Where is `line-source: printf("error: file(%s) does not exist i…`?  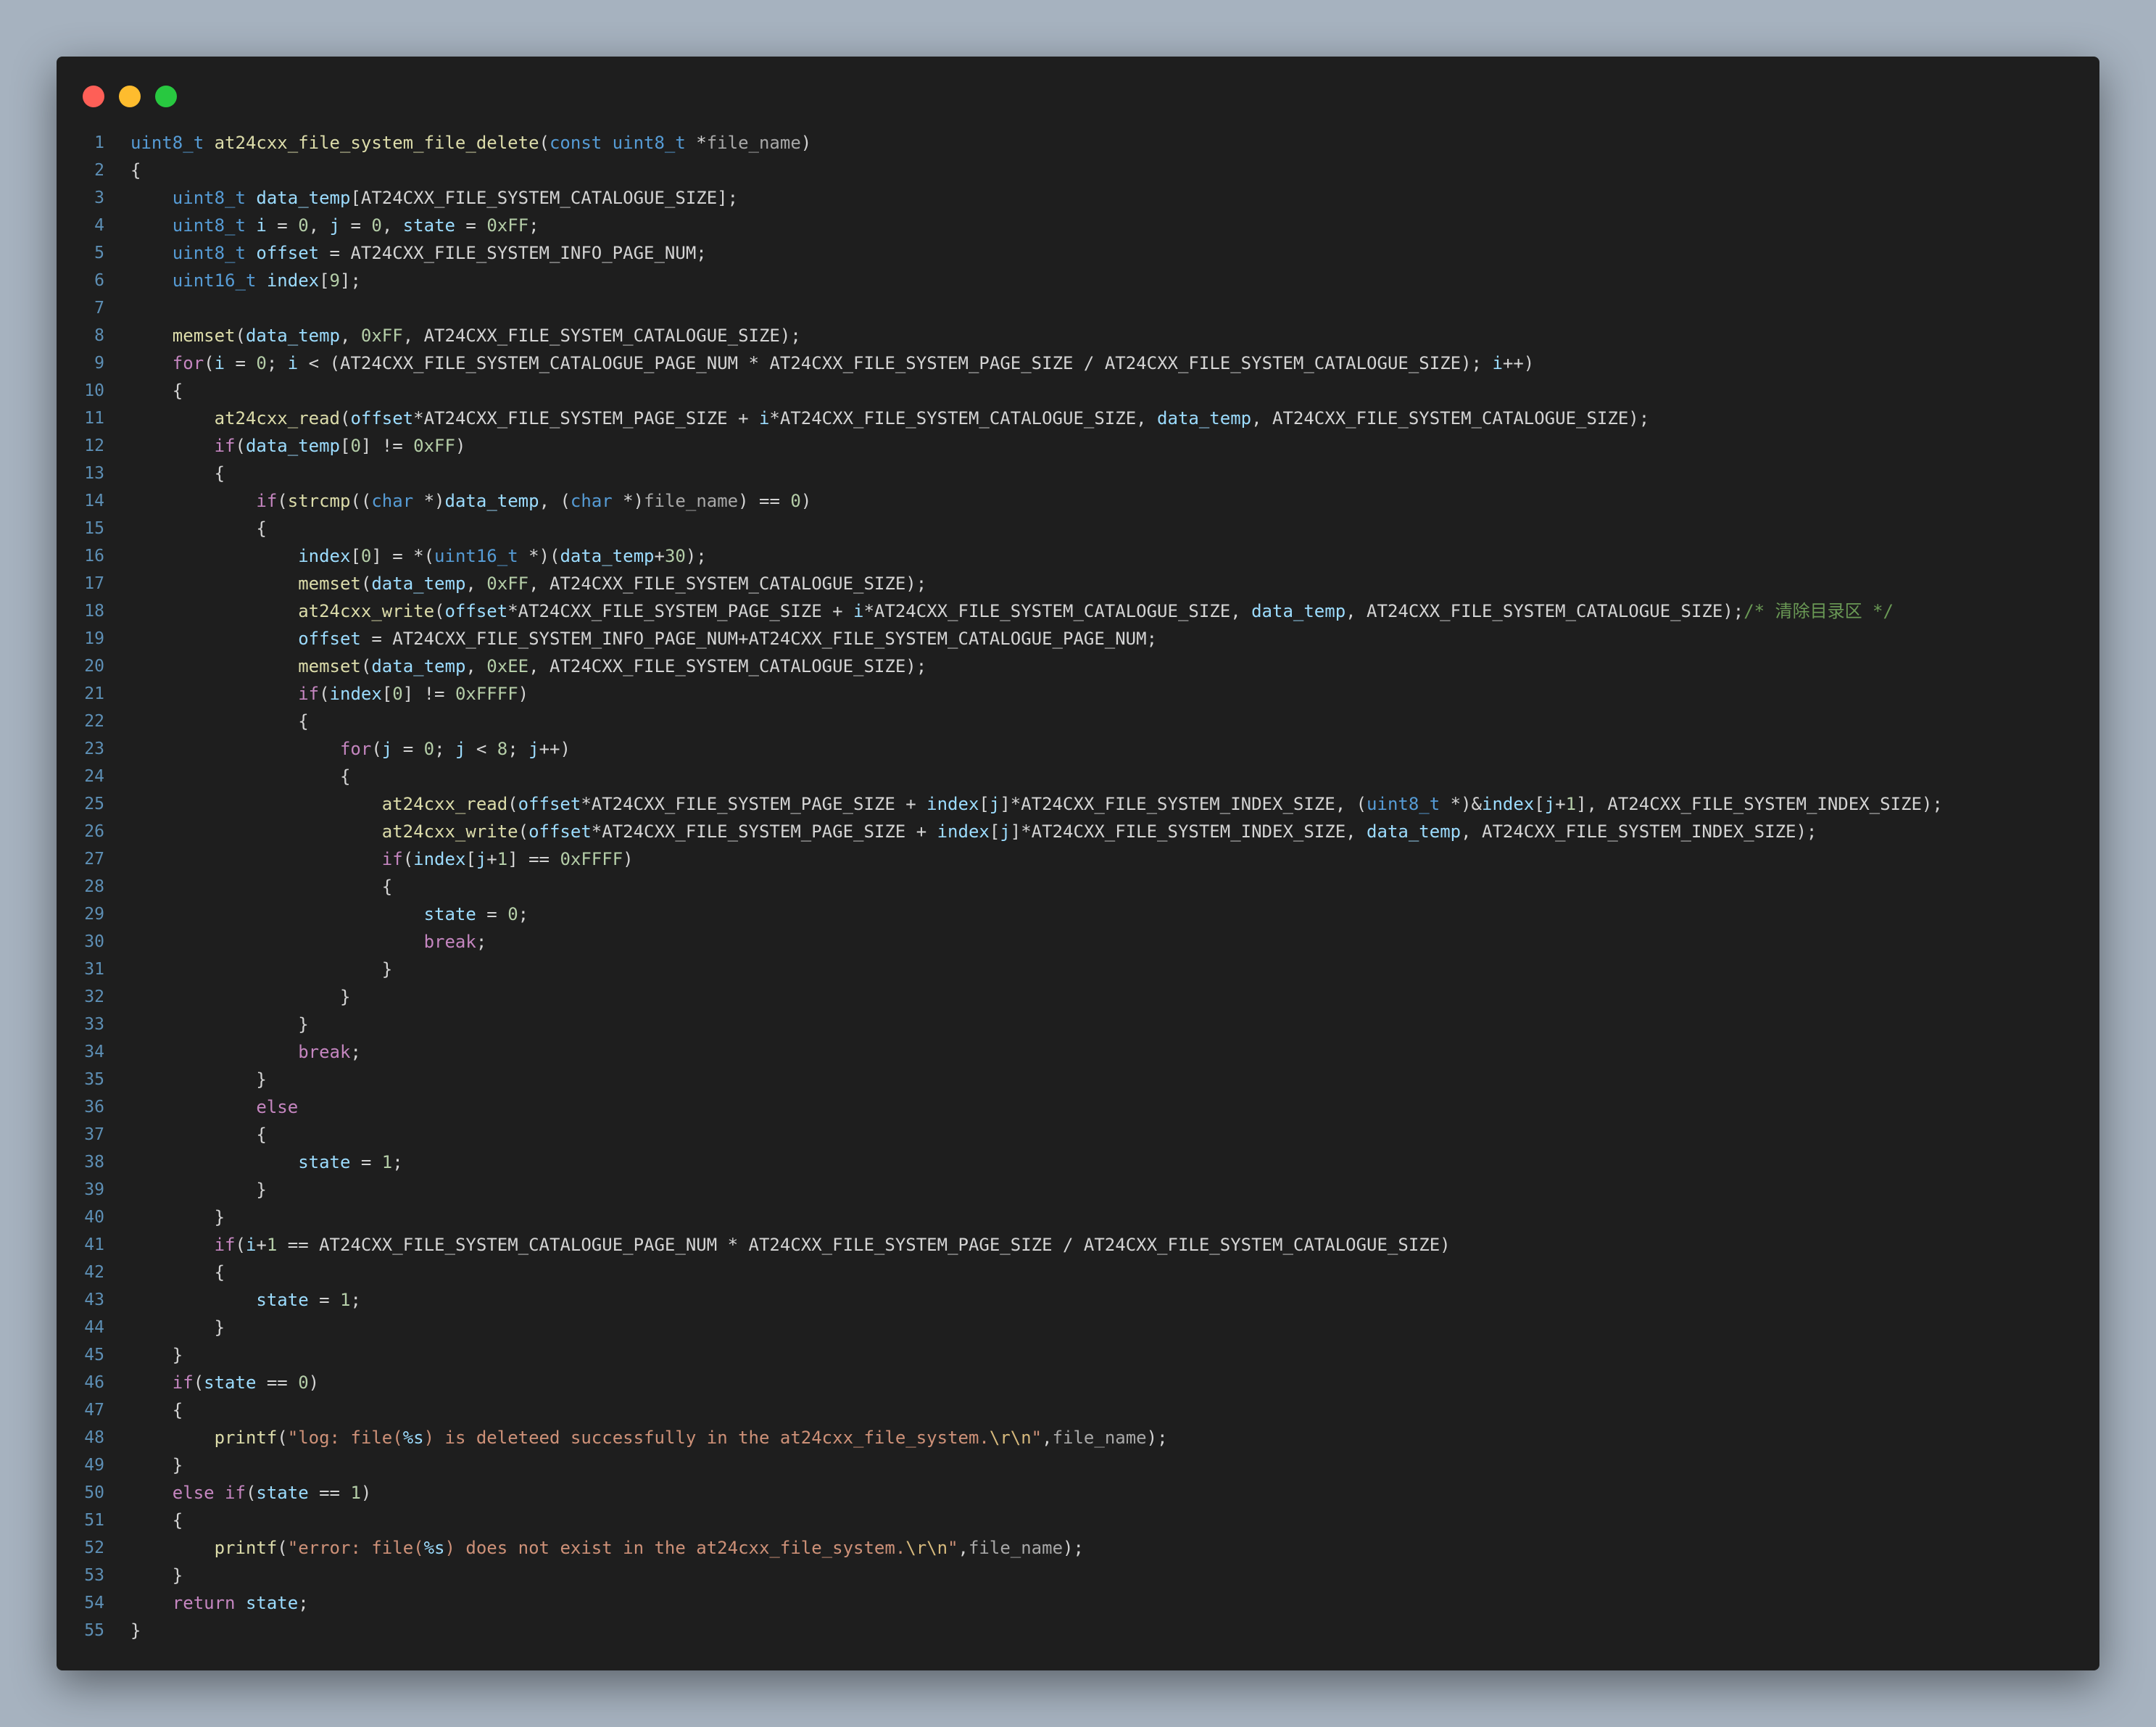
line-source: printf("error: file(%s) does not exist i… is located at coordinates (607, 1548).